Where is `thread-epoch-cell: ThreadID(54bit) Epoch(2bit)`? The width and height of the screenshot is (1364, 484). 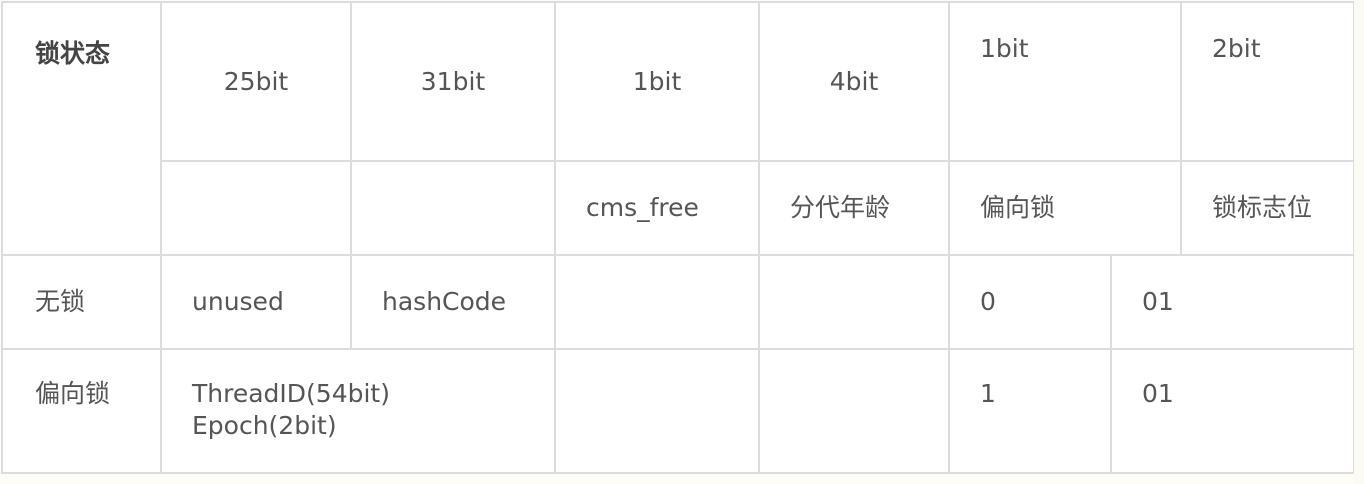
thread-epoch-cell: ThreadID(54bit) Epoch(2bit) is located at coordinates (358, 411).